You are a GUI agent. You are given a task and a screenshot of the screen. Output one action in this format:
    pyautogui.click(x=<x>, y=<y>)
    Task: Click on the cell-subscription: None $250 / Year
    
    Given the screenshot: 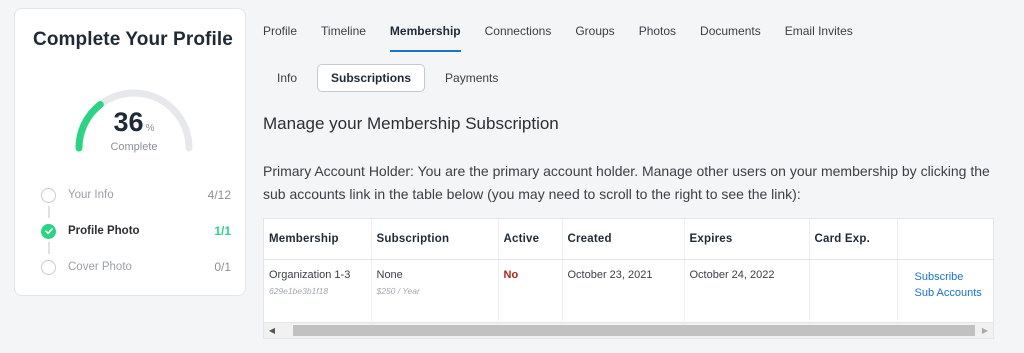 What is the action you would take?
    pyautogui.click(x=435, y=290)
    